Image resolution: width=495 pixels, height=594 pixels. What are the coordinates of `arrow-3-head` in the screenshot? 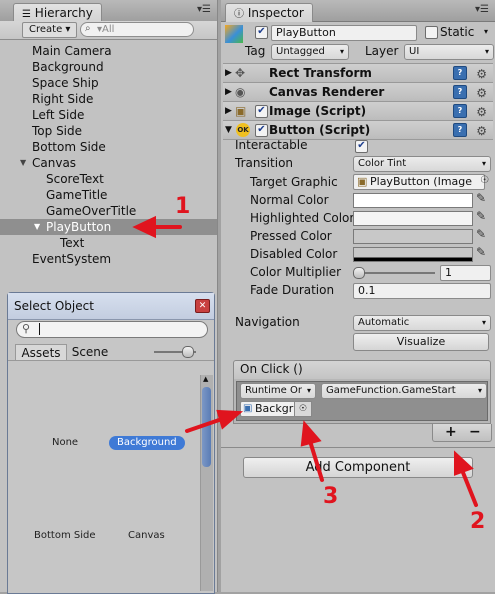 It's located at (311, 433).